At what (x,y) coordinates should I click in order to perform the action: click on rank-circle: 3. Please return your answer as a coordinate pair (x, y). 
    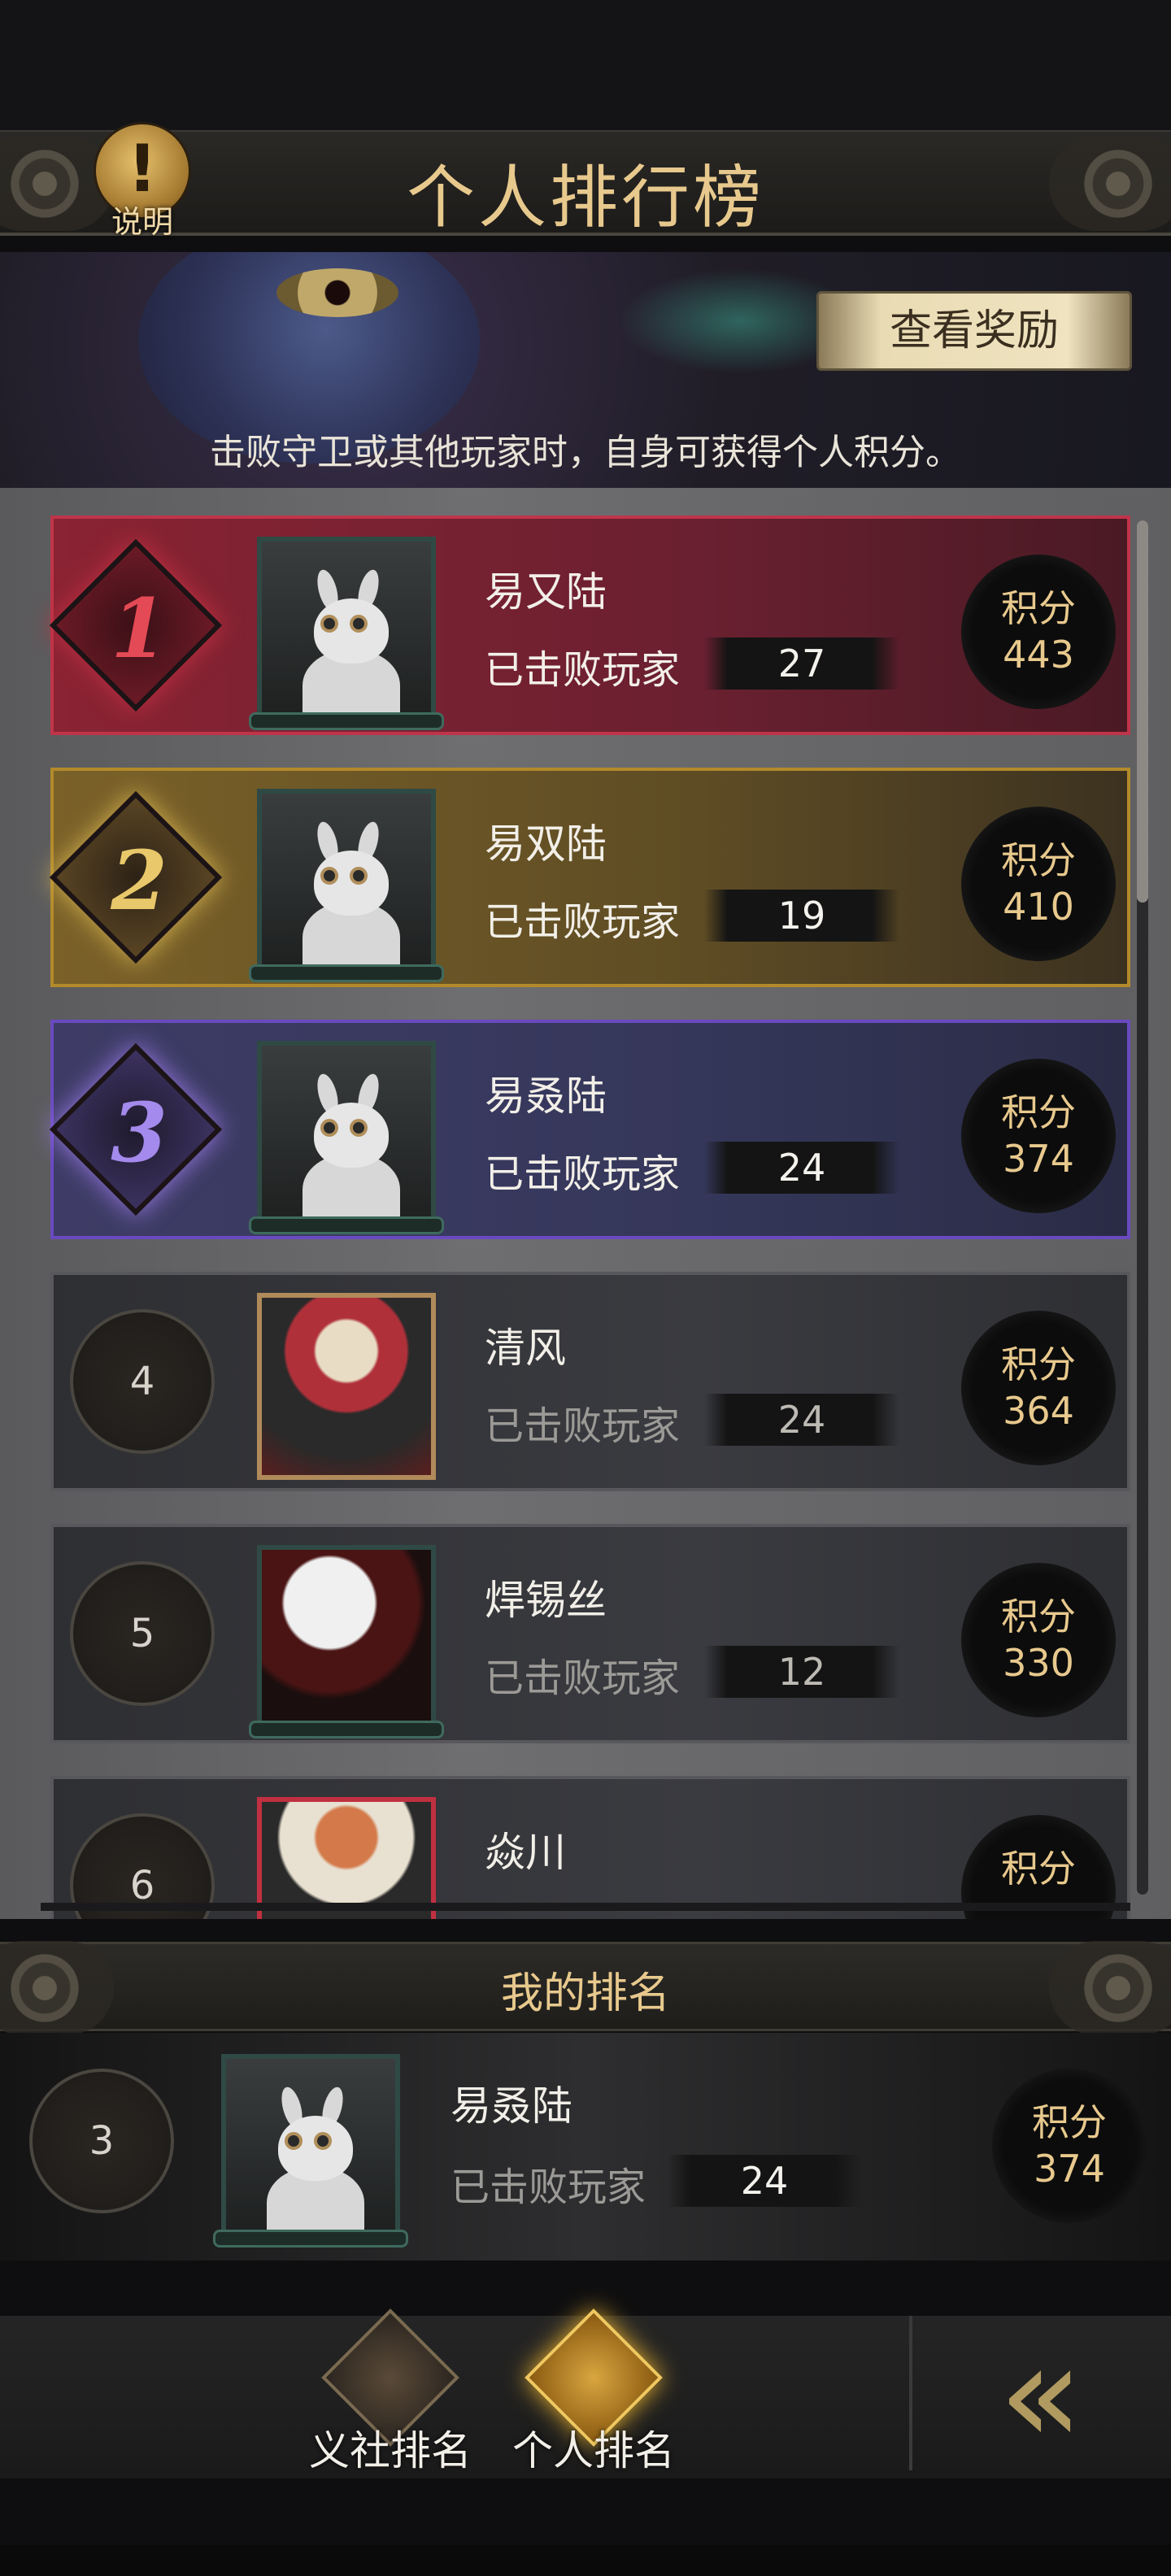
    Looking at the image, I should click on (101, 2141).